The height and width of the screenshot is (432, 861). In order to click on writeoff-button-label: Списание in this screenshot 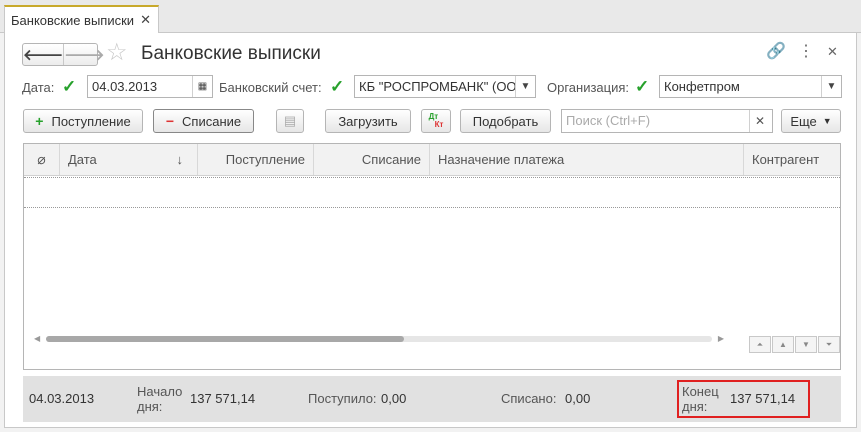, I will do `click(212, 121)`.